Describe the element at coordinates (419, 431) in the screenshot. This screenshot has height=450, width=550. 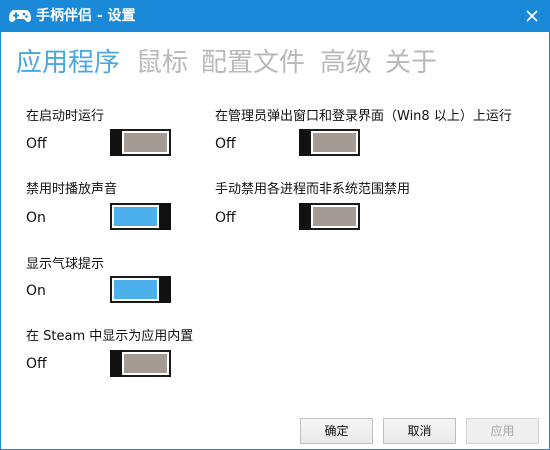
I see `cancel-button: 取消` at that location.